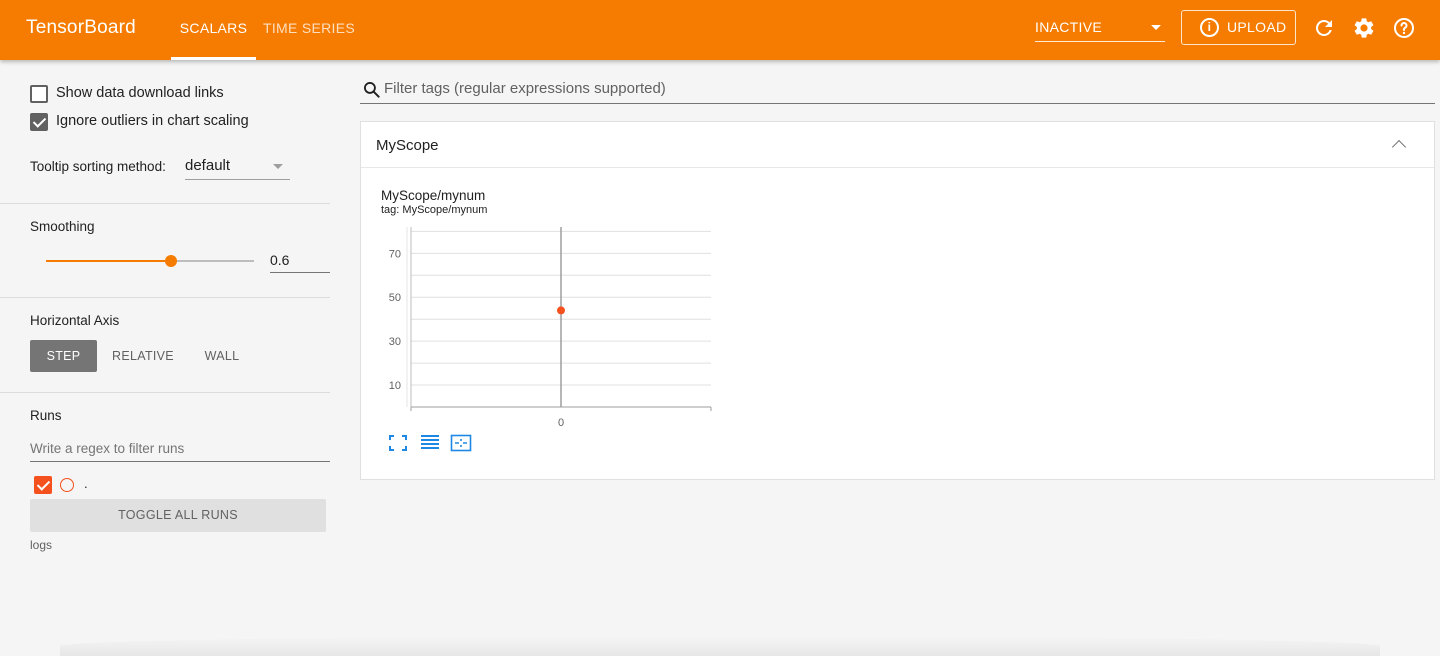 The height and width of the screenshot is (656, 1440). I want to click on show-download-links-label: Show data download links, so click(140, 93).